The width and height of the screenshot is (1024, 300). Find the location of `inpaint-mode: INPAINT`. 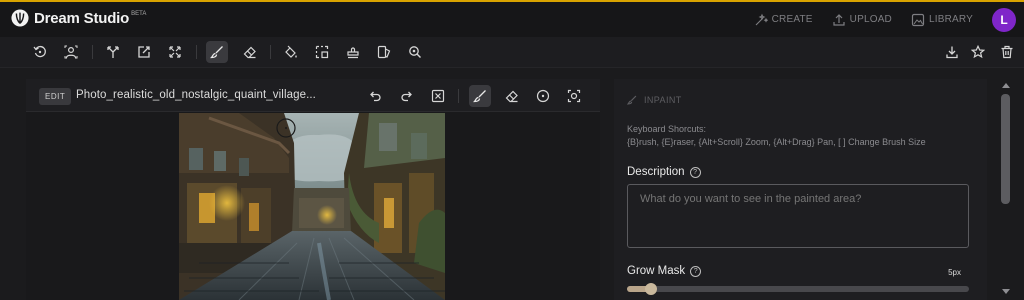

inpaint-mode: INPAINT is located at coordinates (654, 100).